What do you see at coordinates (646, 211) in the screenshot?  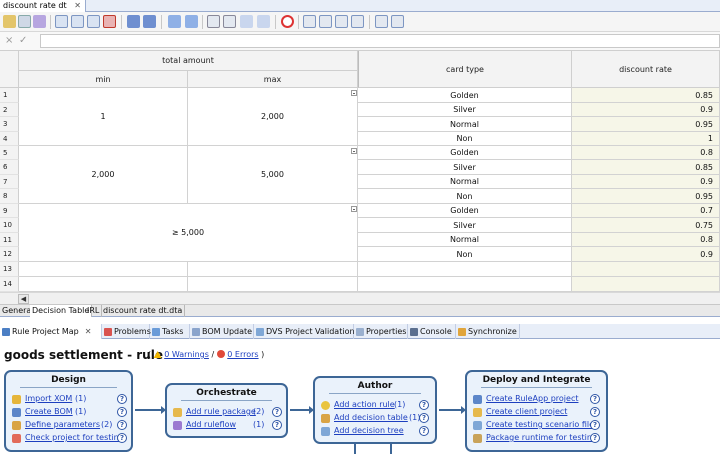 I see `discount-rate-cell: 0.7` at bounding box center [646, 211].